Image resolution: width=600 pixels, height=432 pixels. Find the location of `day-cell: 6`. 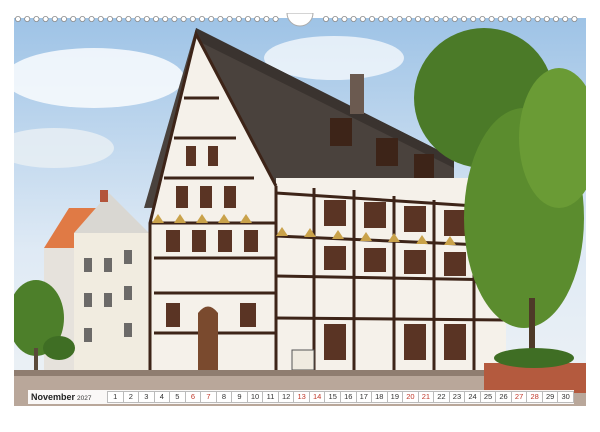

day-cell: 6 is located at coordinates (193, 397).